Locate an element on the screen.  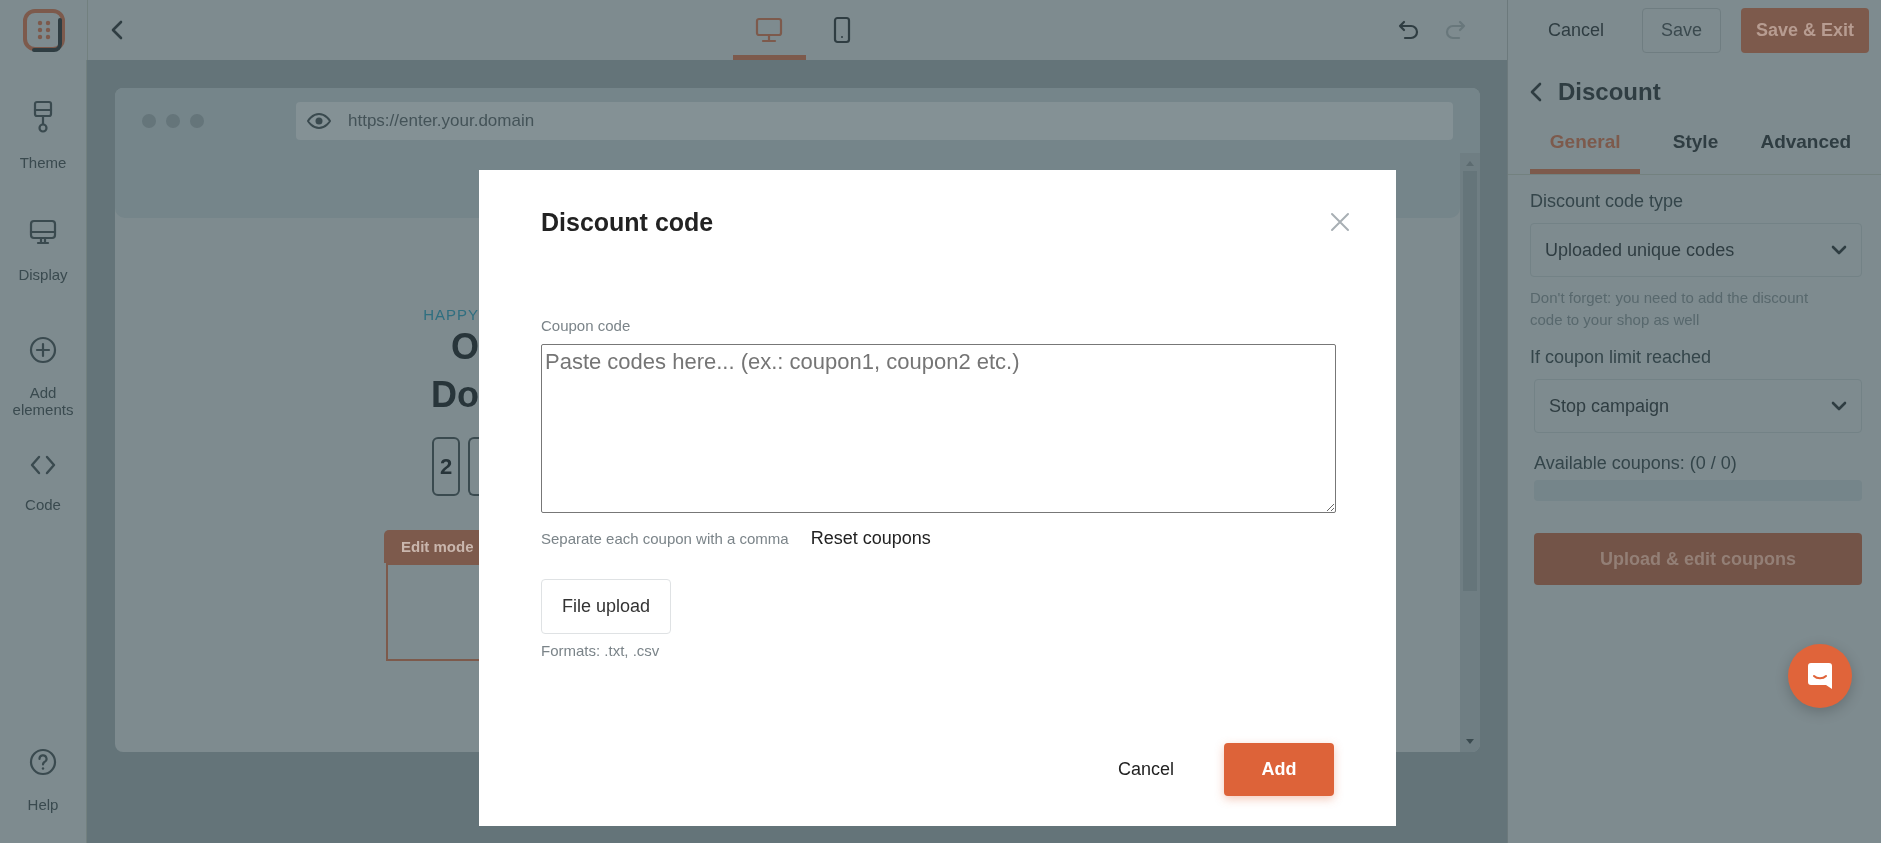
coupon-code-field: Paste codes here... (ex.: coupon1, coupon2 etc.) is located at coordinates (938, 428).